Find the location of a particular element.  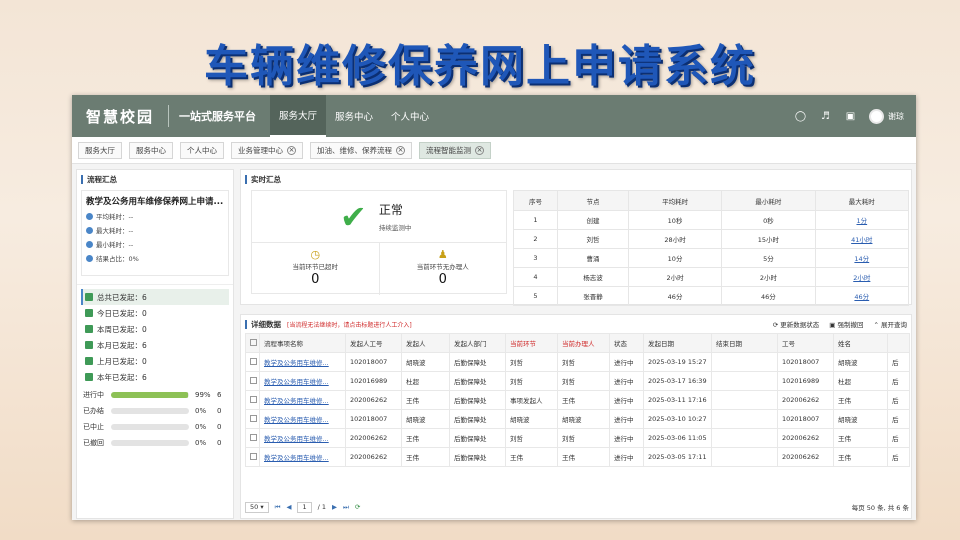

tab-service-center: 服务中心 is located at coordinates (151, 150).